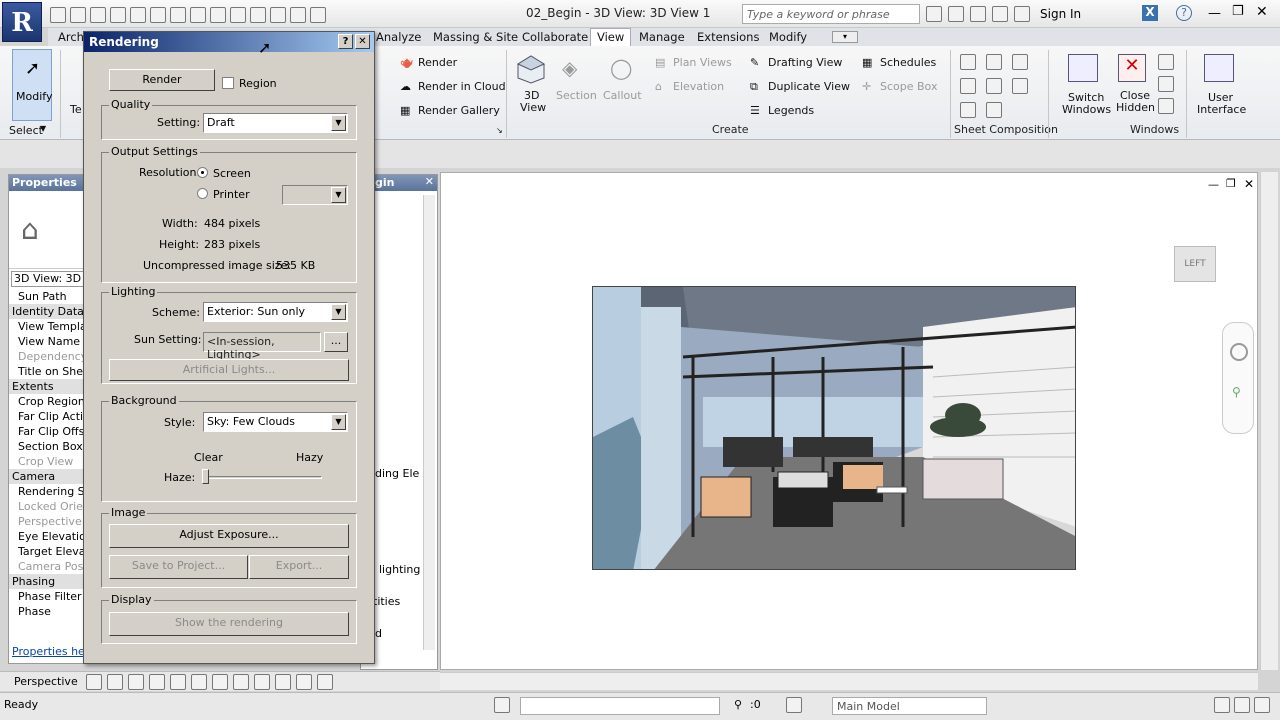  I want to click on title-block-icon, so click(994, 62).